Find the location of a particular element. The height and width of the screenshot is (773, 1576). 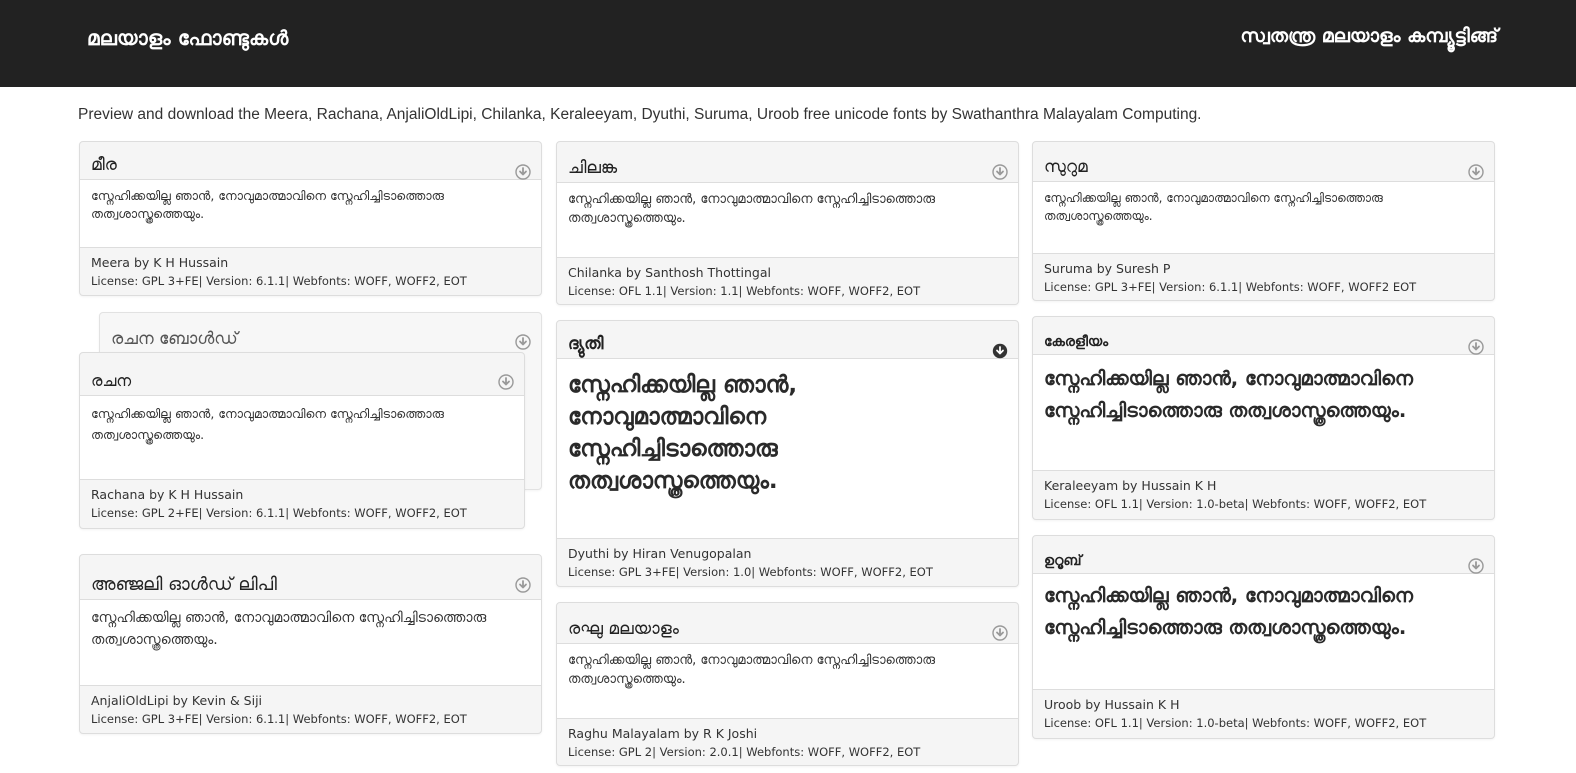

font-author: Keraleeyam by Hussain K H is located at coordinates (1130, 485).